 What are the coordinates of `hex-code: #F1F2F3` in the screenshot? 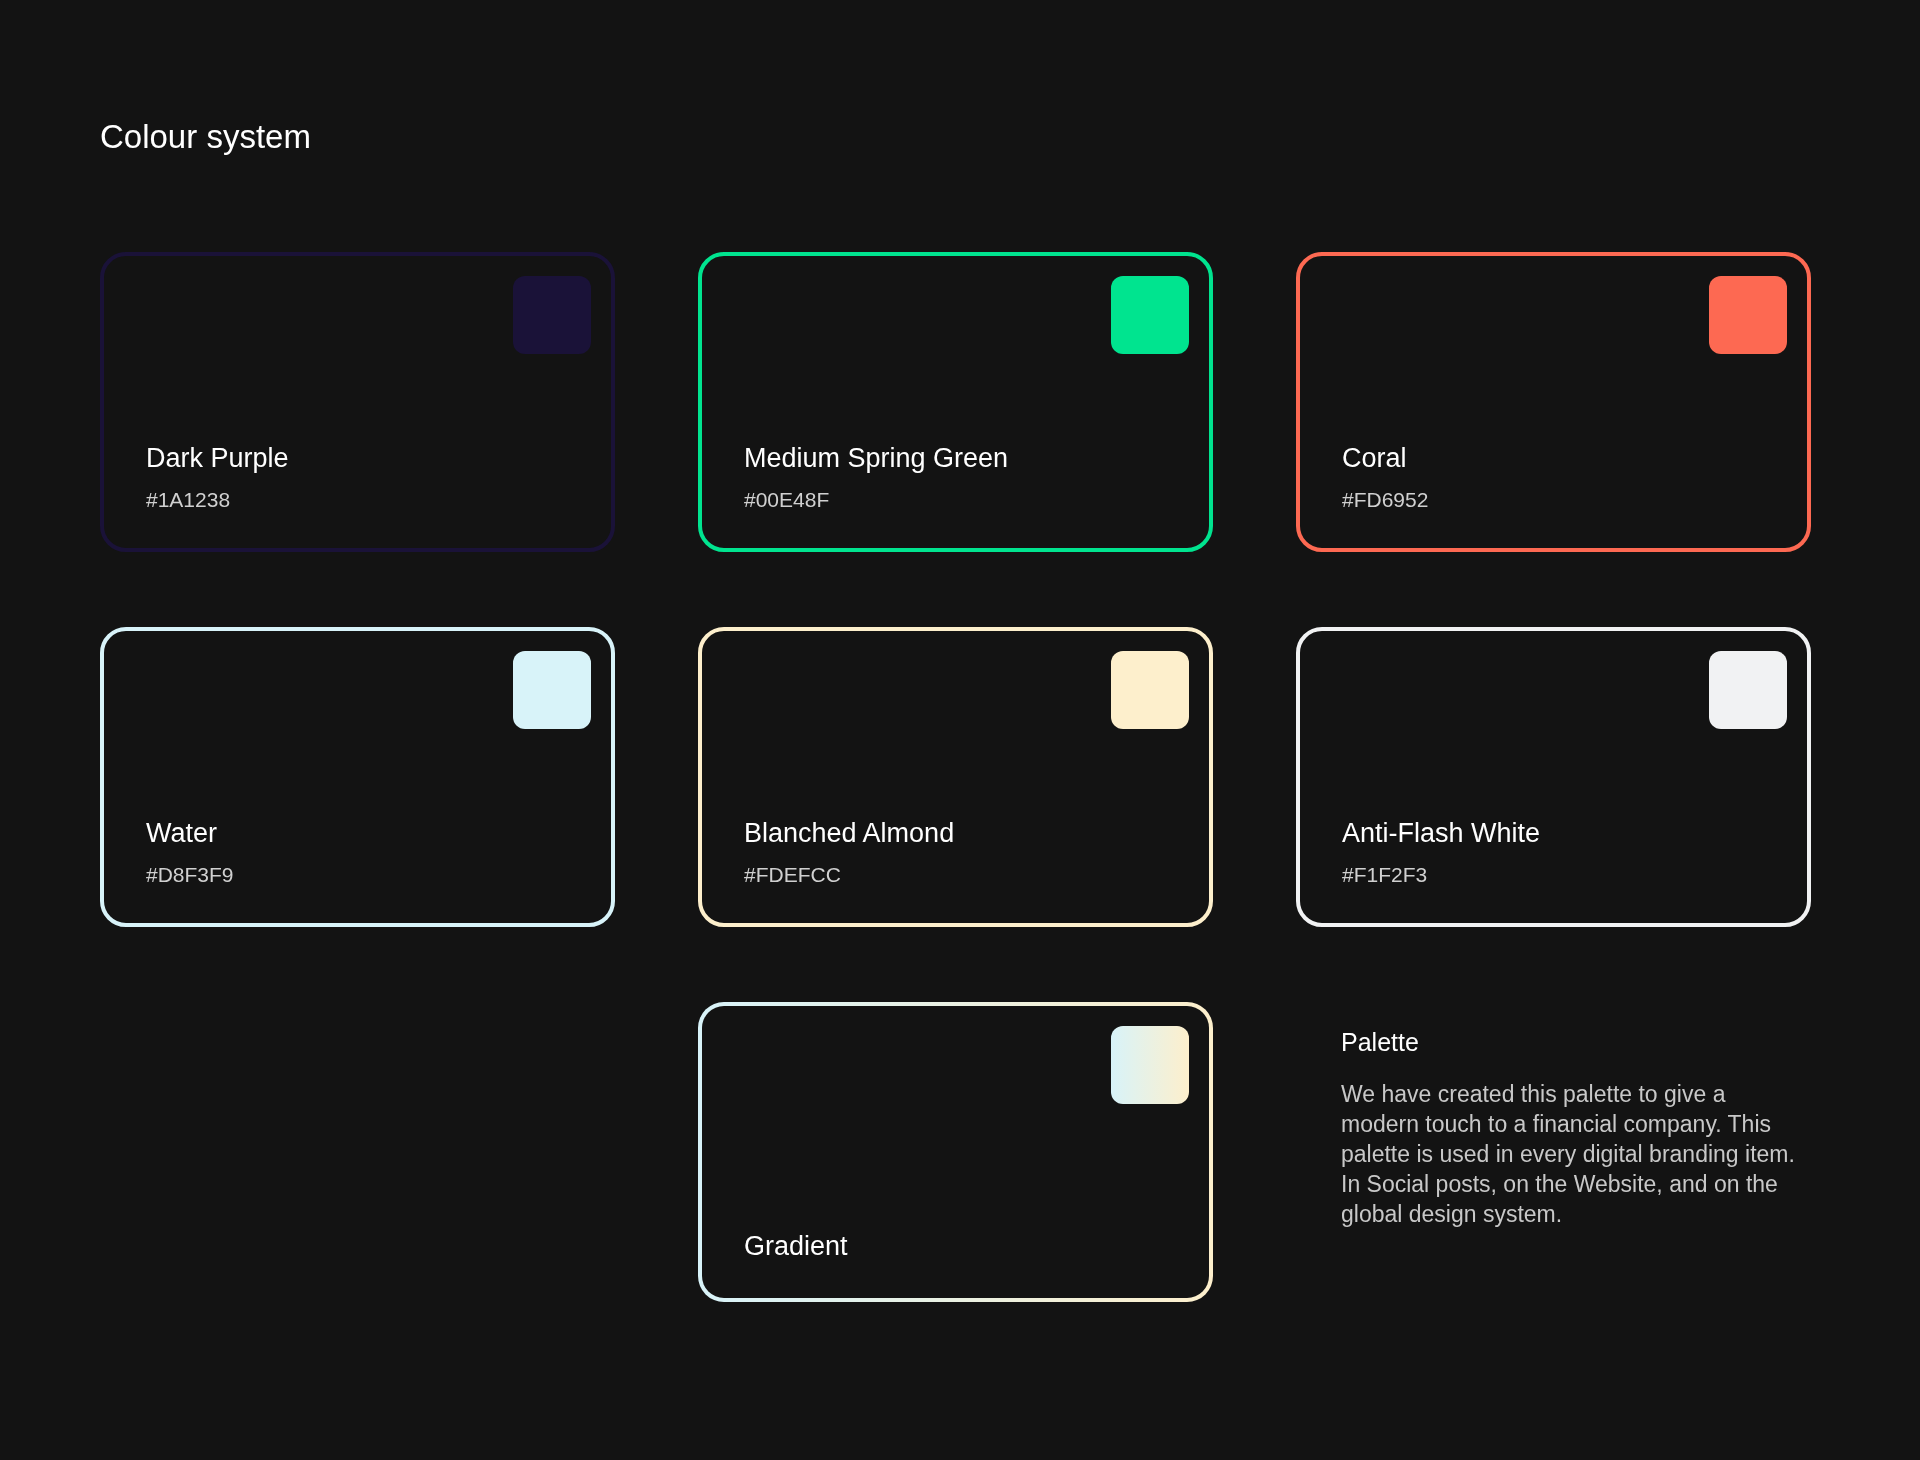 It's located at (1385, 875).